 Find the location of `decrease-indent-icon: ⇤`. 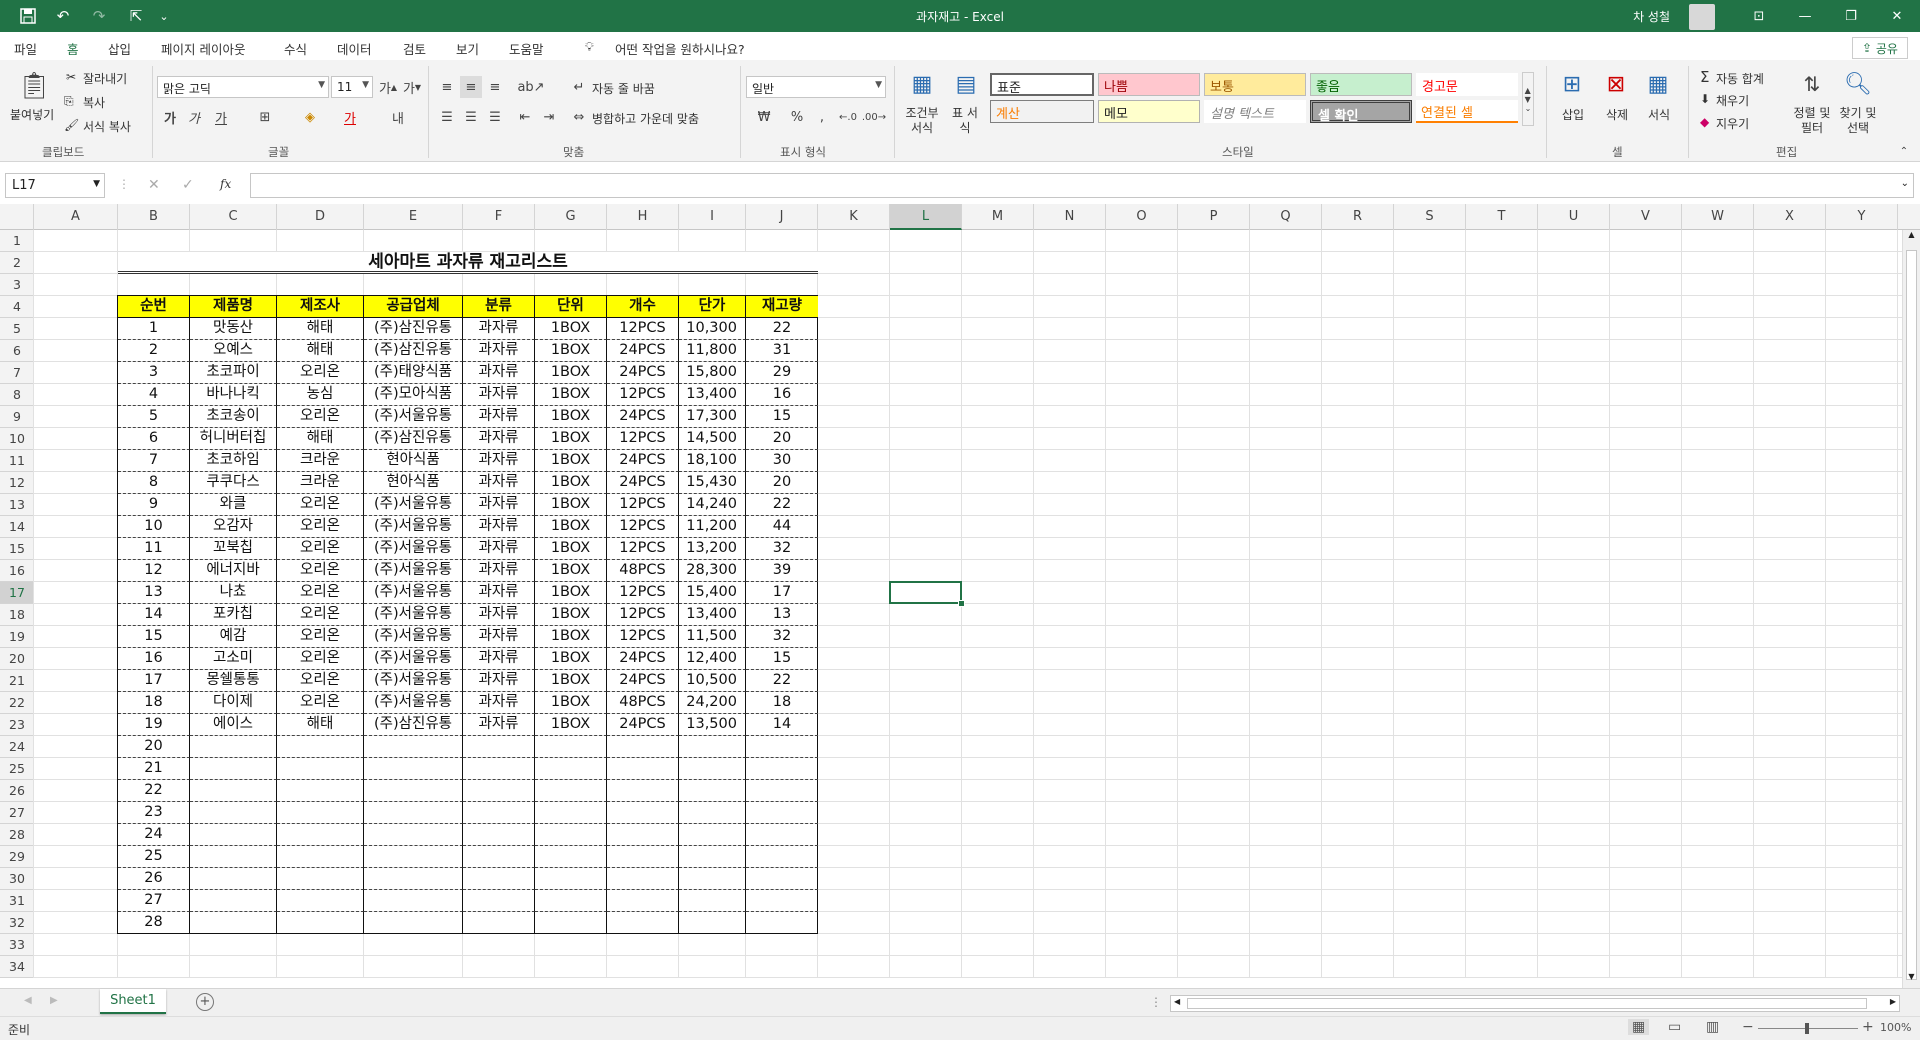

decrease-indent-icon: ⇤ is located at coordinates (525, 117).